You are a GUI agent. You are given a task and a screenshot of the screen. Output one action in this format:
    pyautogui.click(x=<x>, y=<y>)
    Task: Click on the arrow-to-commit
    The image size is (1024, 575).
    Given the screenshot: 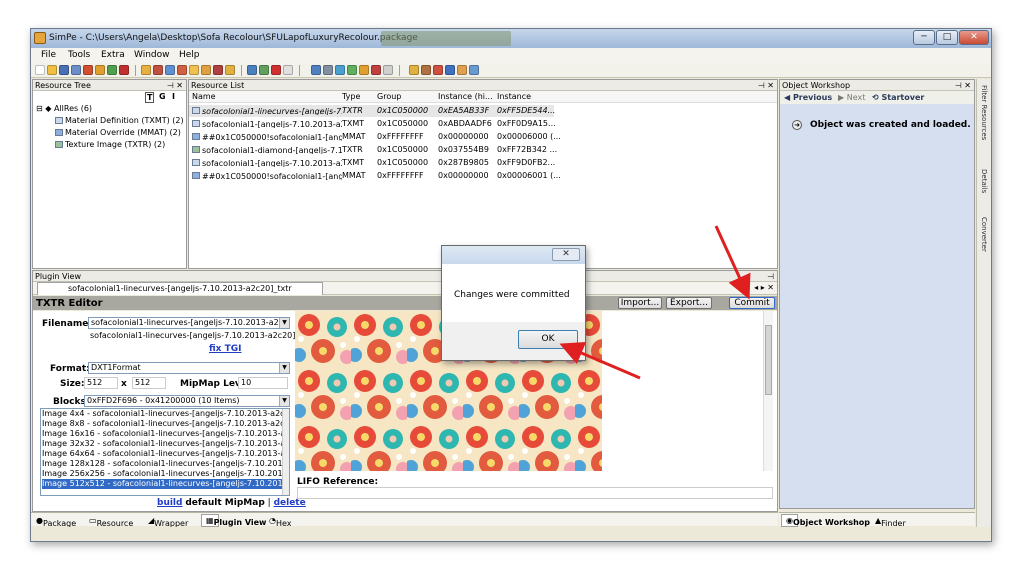 What is the action you would take?
    pyautogui.click(x=732, y=262)
    